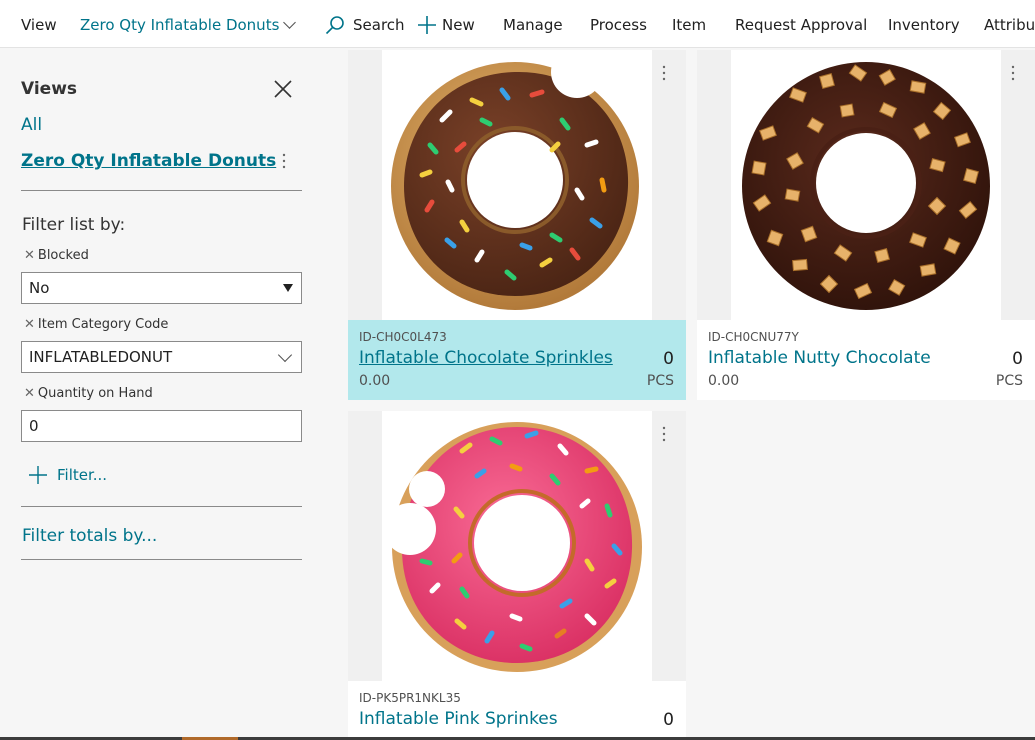 Image resolution: width=1035 pixels, height=740 pixels. Describe the element at coordinates (74, 225) in the screenshot. I see `filter-list-heading: Filter list by:` at that location.